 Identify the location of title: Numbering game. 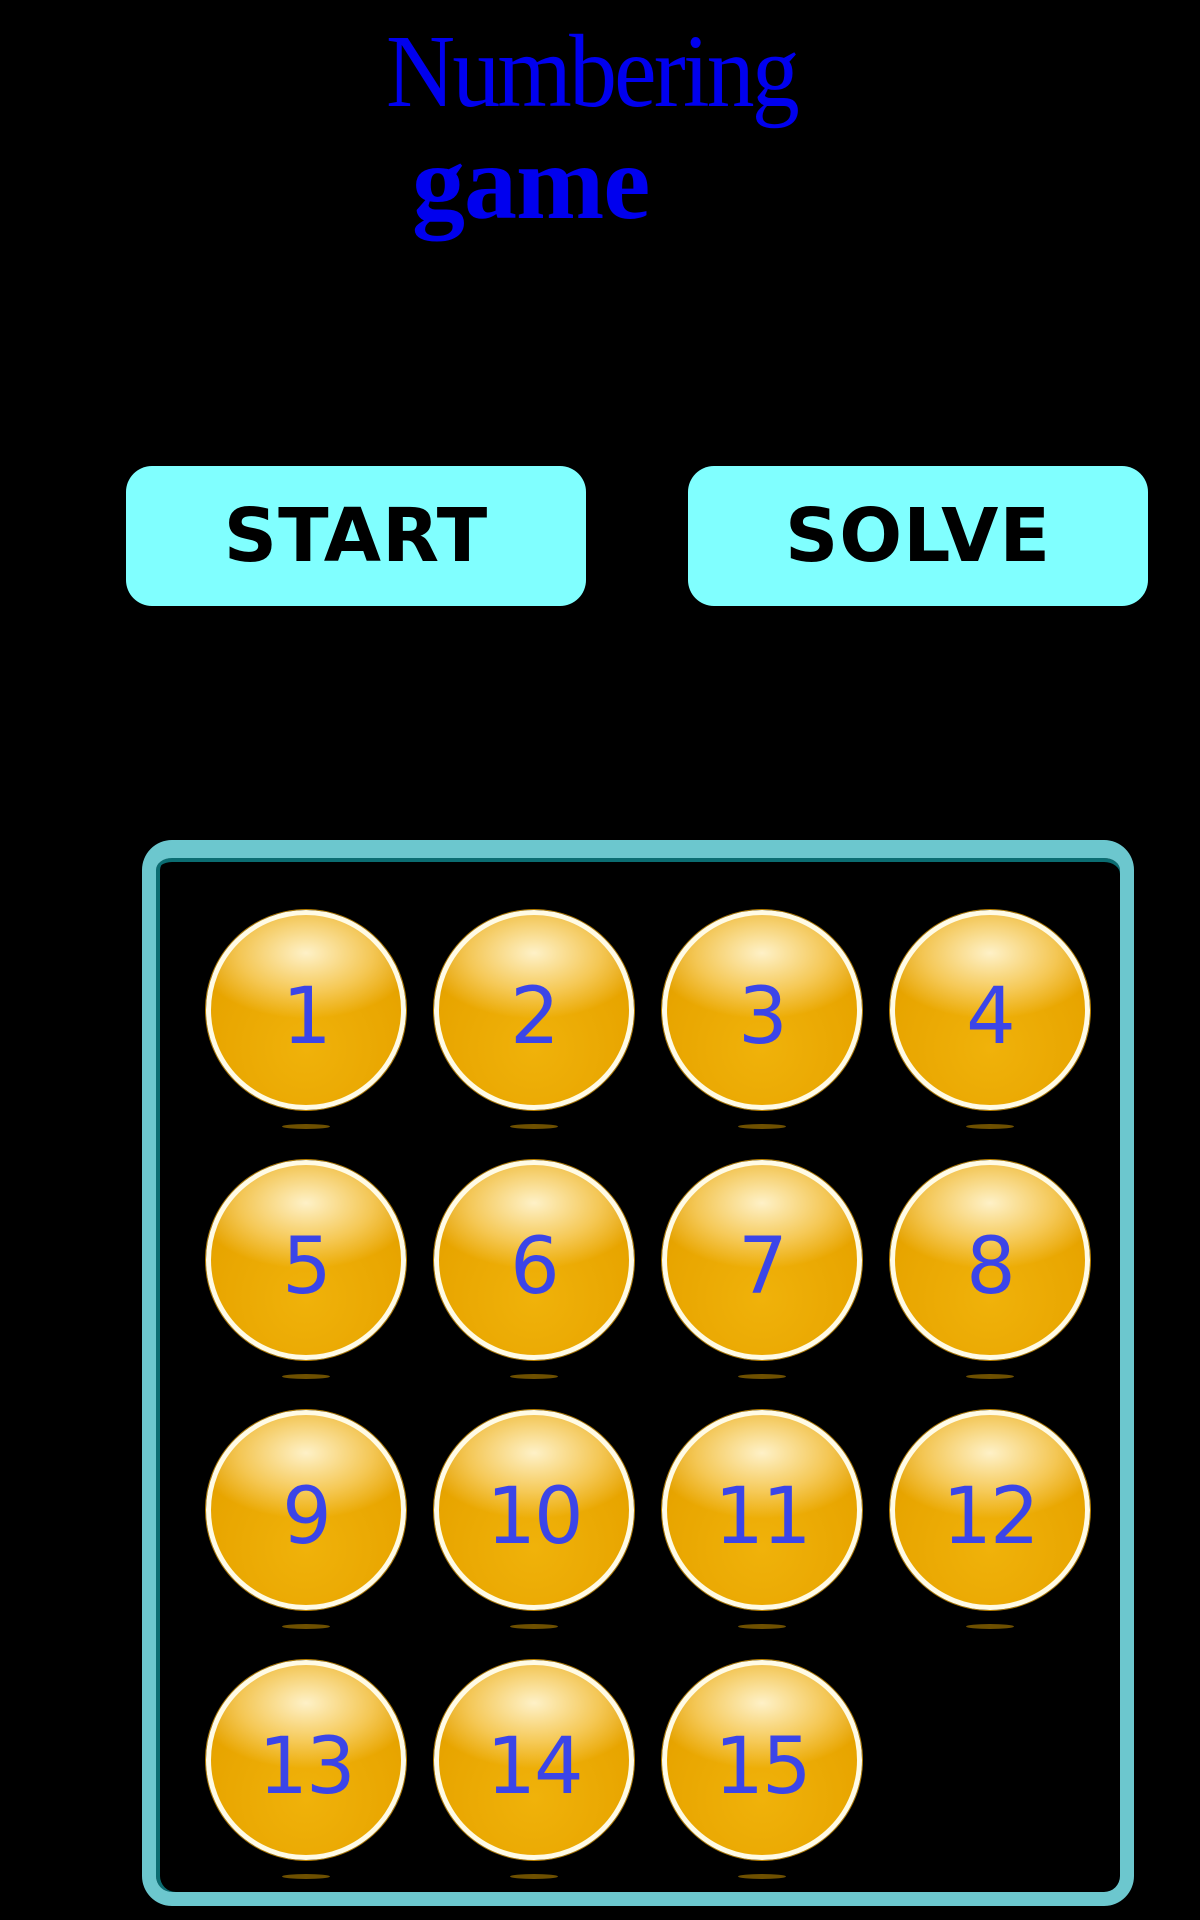
(600, 130).